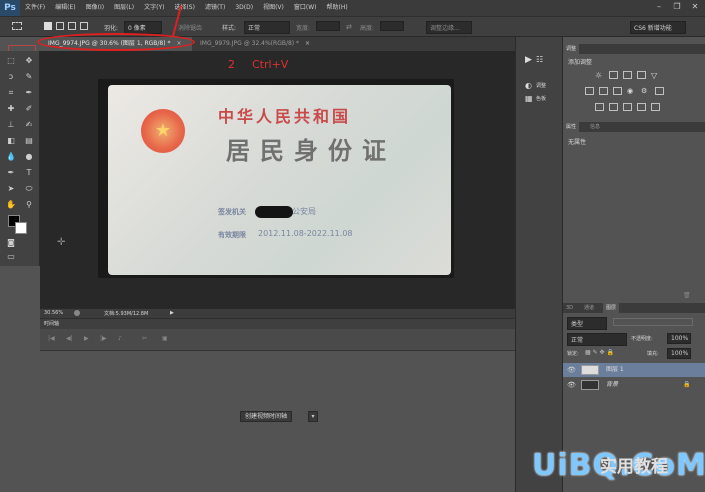  I want to click on blur-tool-icon: 💧, so click(11, 157).